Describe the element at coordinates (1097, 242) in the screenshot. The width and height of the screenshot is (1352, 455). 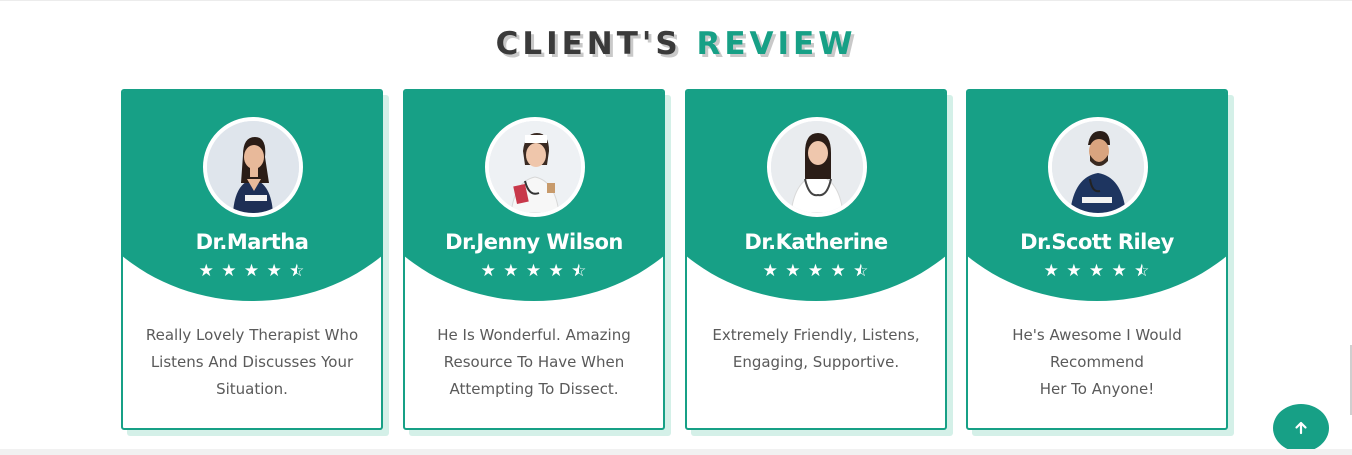
I see `doctor-name: Dr.Scott Riley` at that location.